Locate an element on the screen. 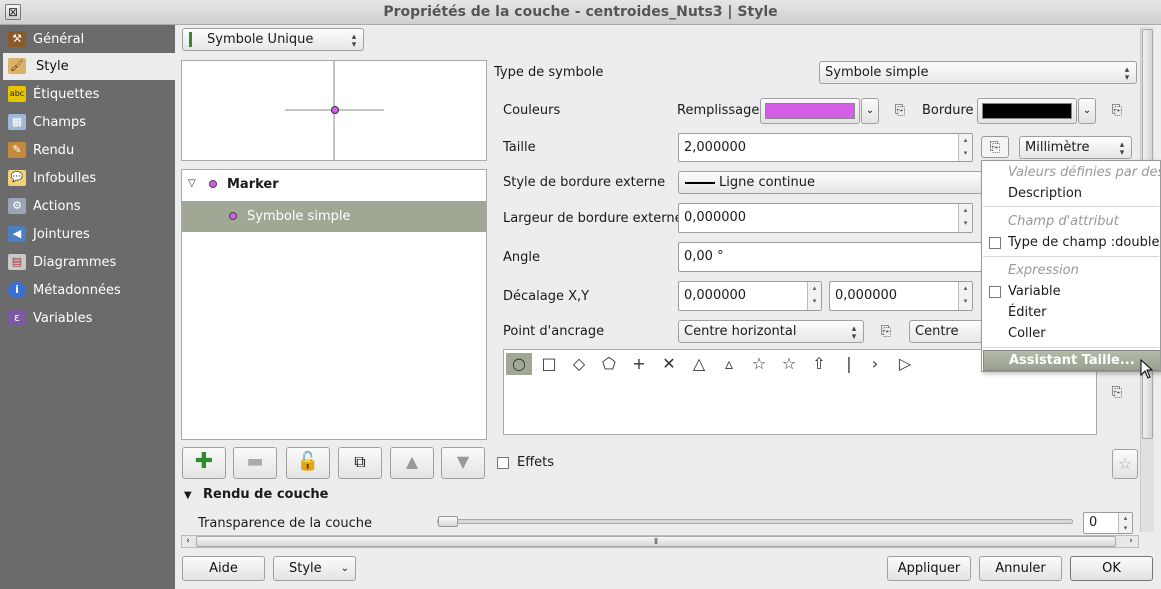 This screenshot has width=1161, height=589. gear-icon: ⚙ is located at coordinates (17, 206).